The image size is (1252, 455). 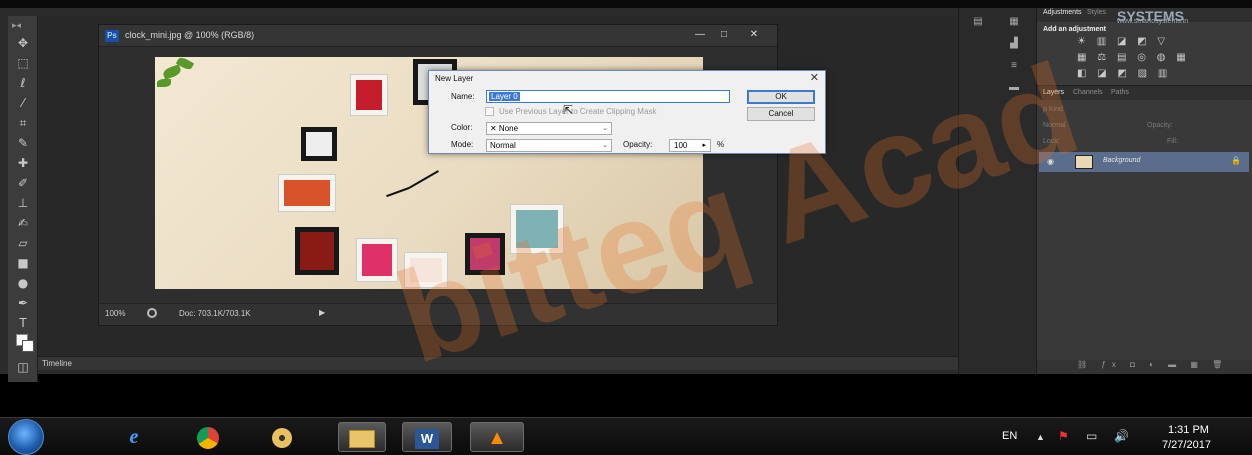 I want to click on timeline-panel: Timeline, so click(x=498, y=363).